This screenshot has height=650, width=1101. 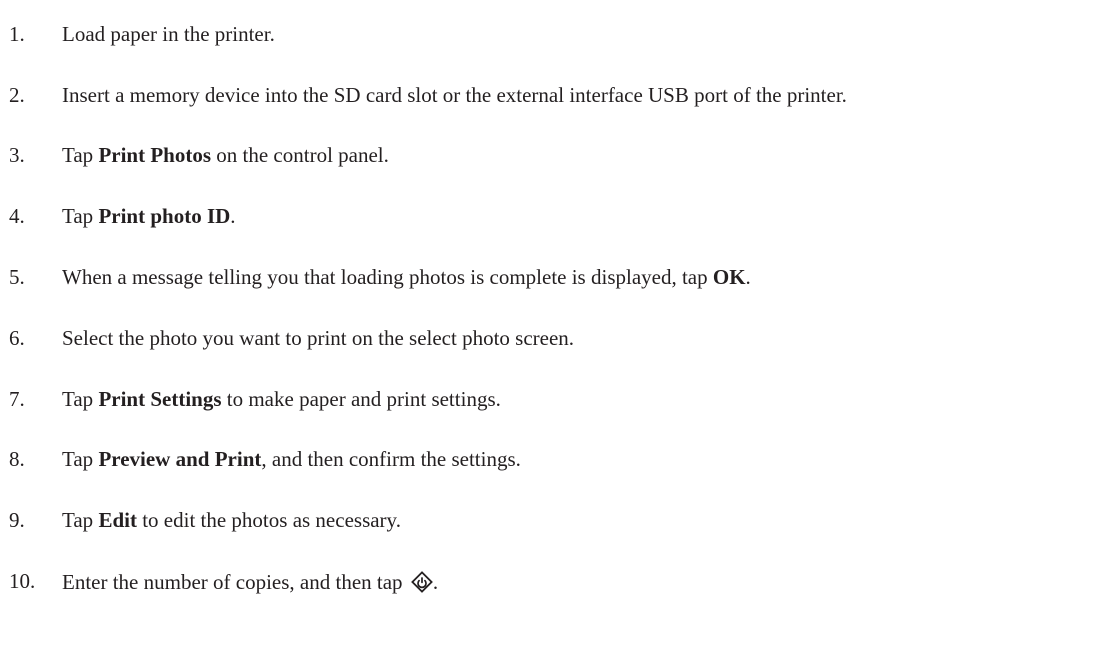 What do you see at coordinates (117, 520) in the screenshot?
I see `ui-term: Edit` at bounding box center [117, 520].